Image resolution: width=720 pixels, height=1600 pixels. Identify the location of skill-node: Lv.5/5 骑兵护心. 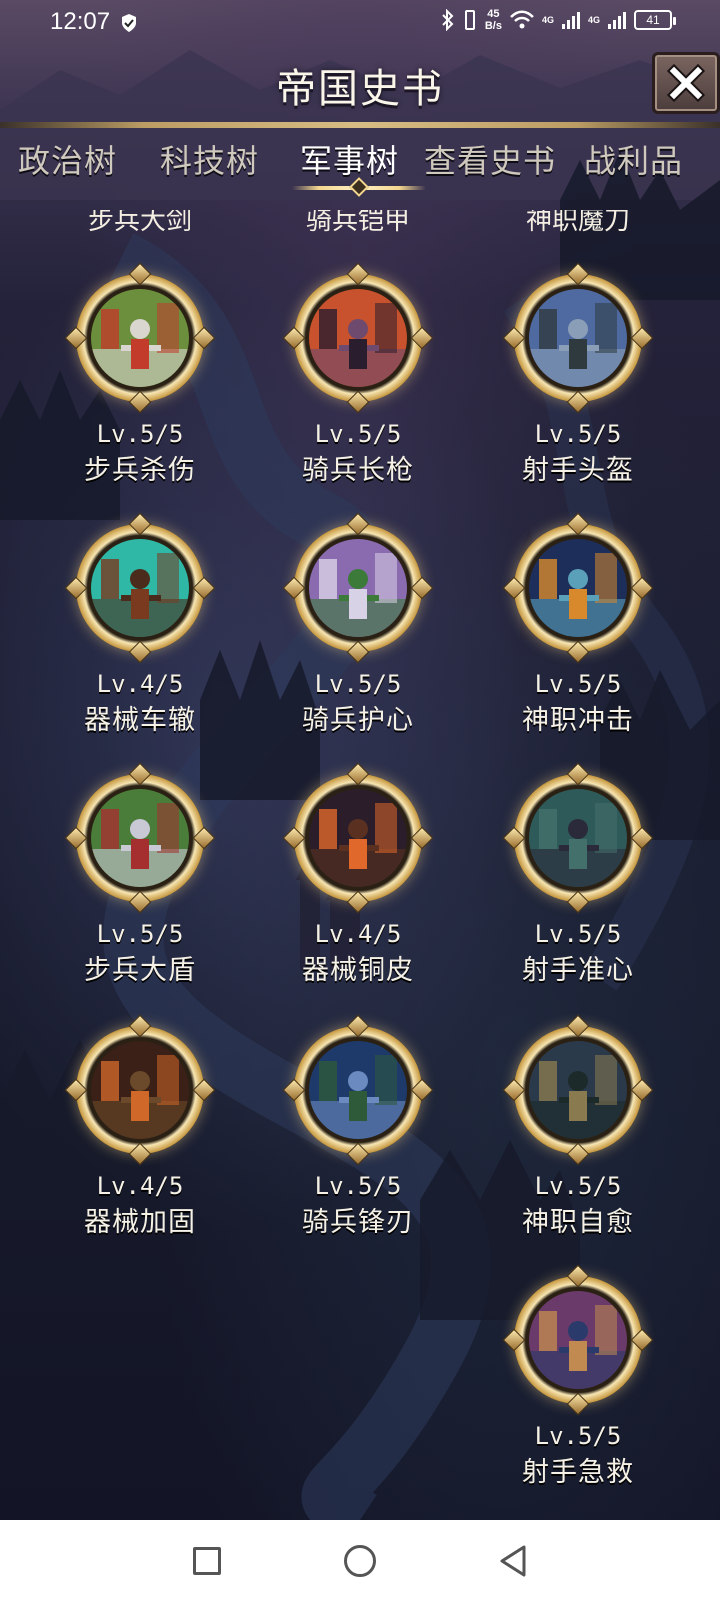
(358, 625).